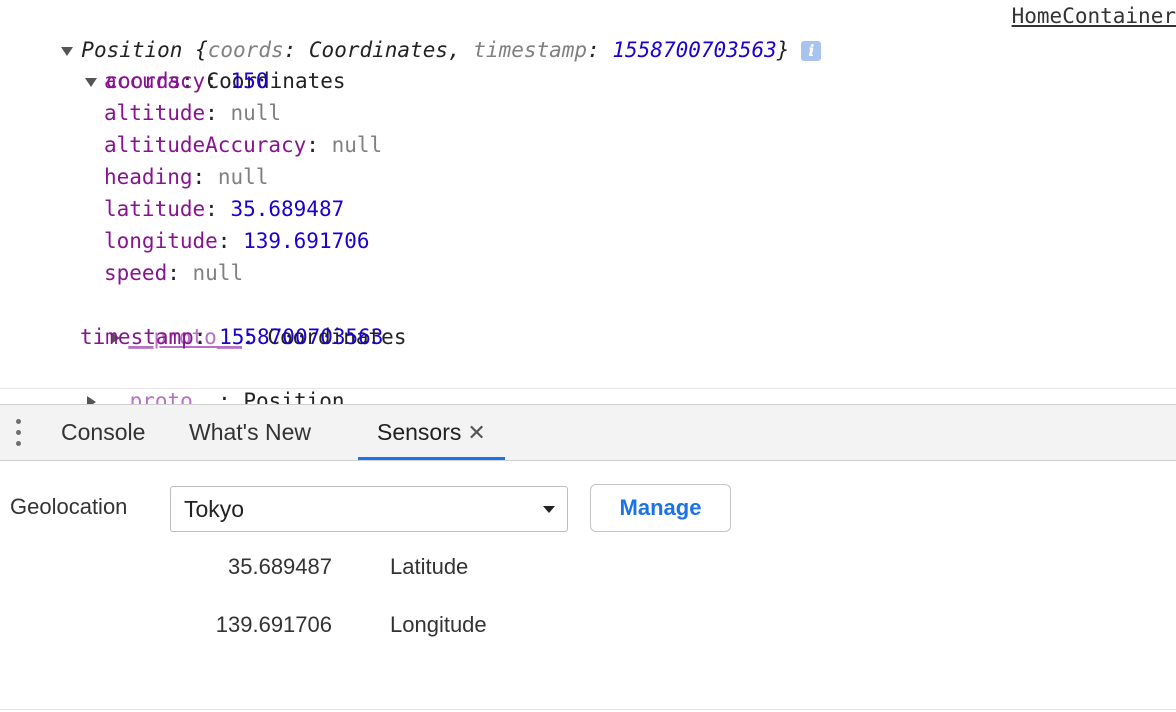  What do you see at coordinates (419, 432) in the screenshot?
I see `tab-sensors-label: Sensors` at bounding box center [419, 432].